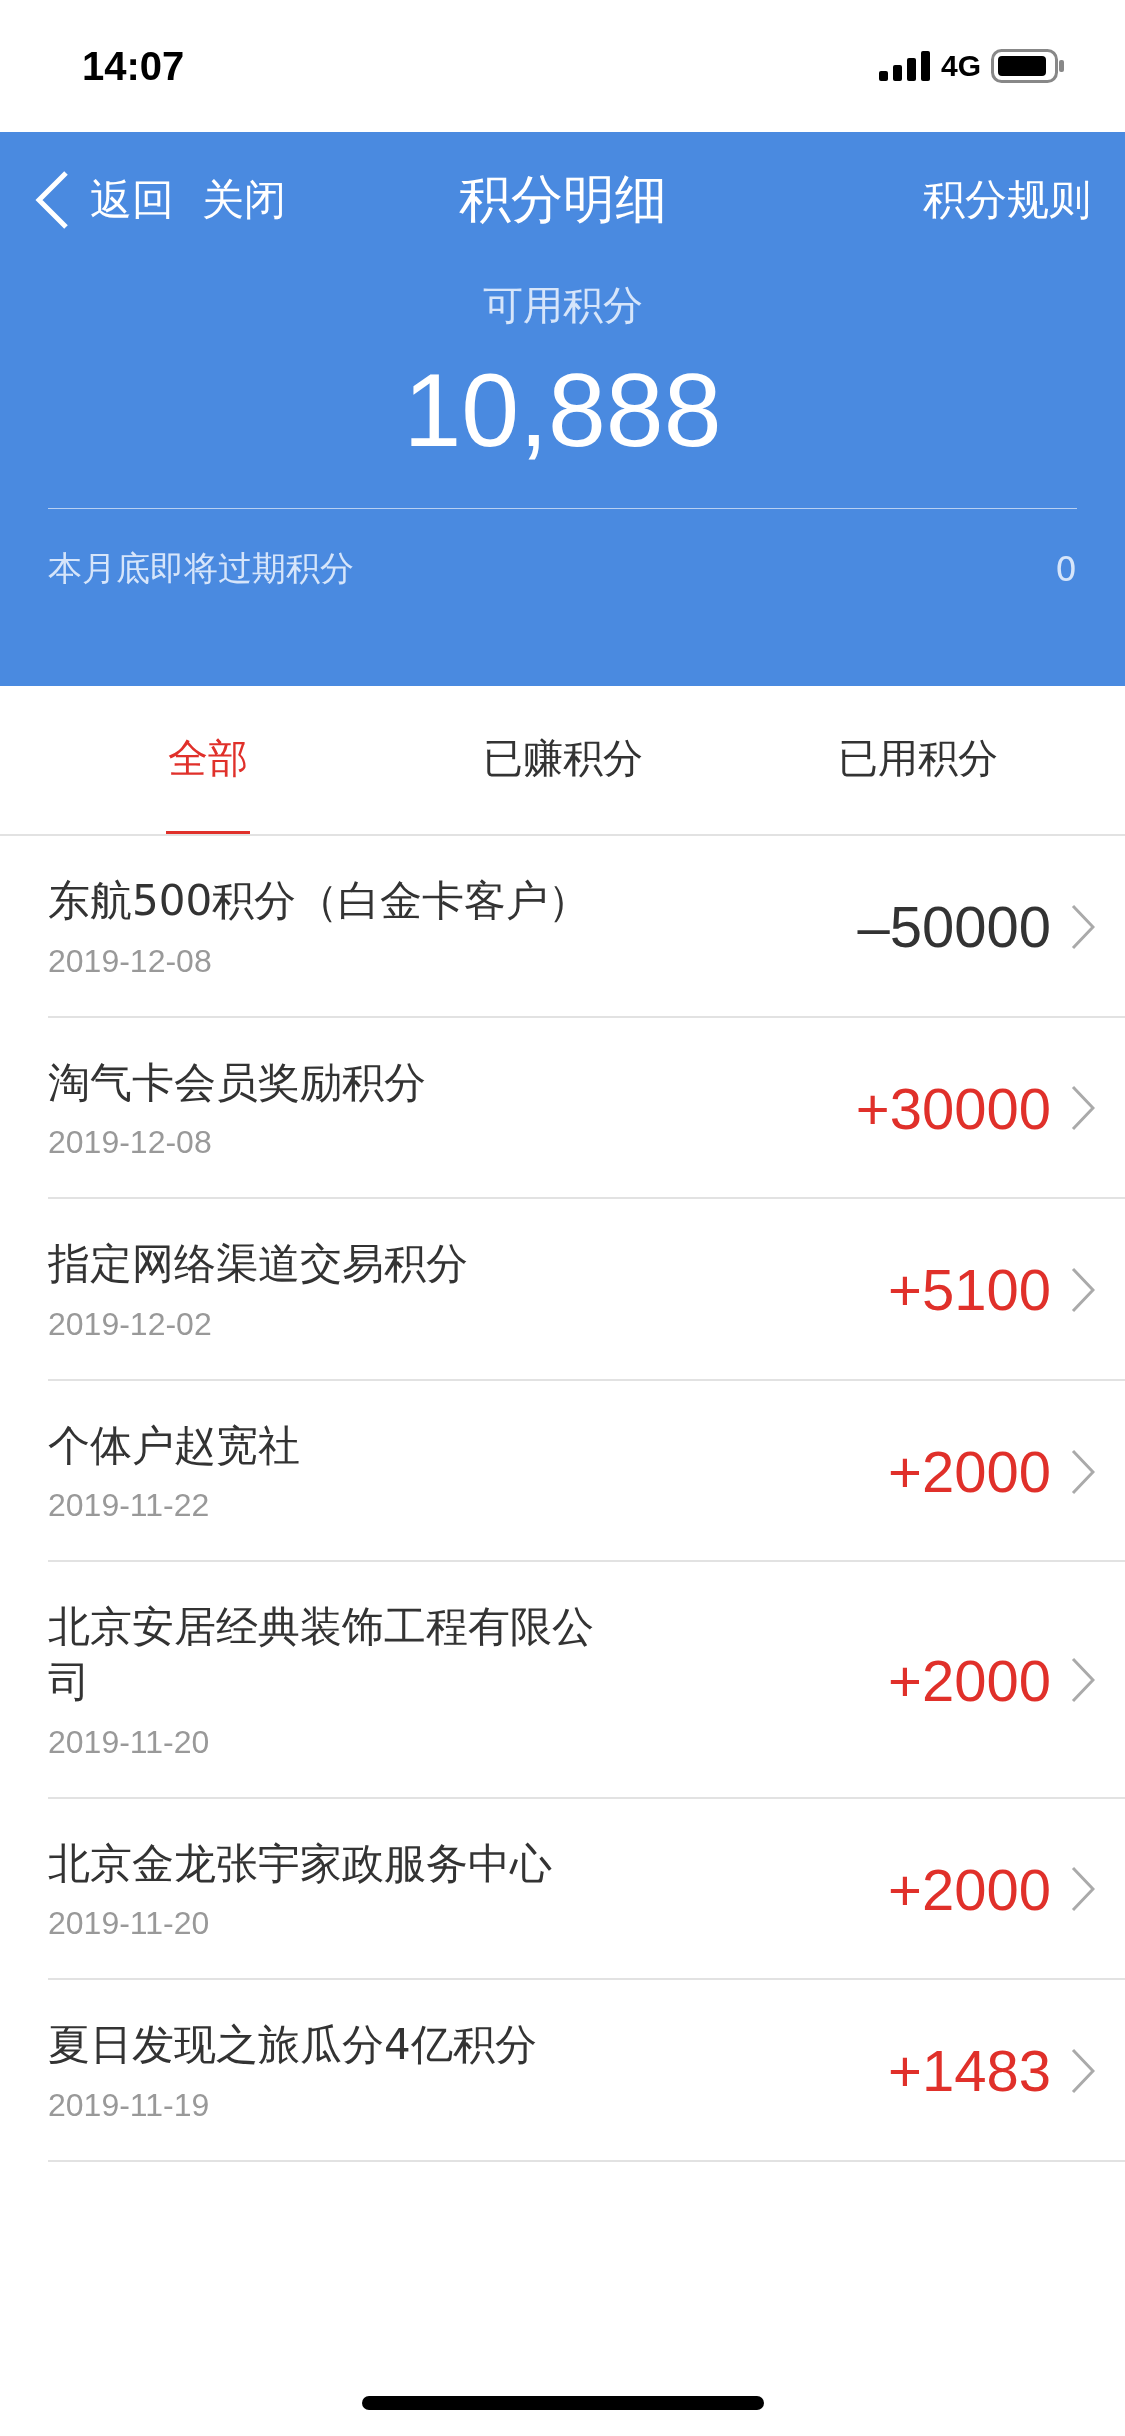 The height and width of the screenshot is (2436, 1125). Describe the element at coordinates (1066, 569) in the screenshot. I see `expiring-value: 0` at that location.